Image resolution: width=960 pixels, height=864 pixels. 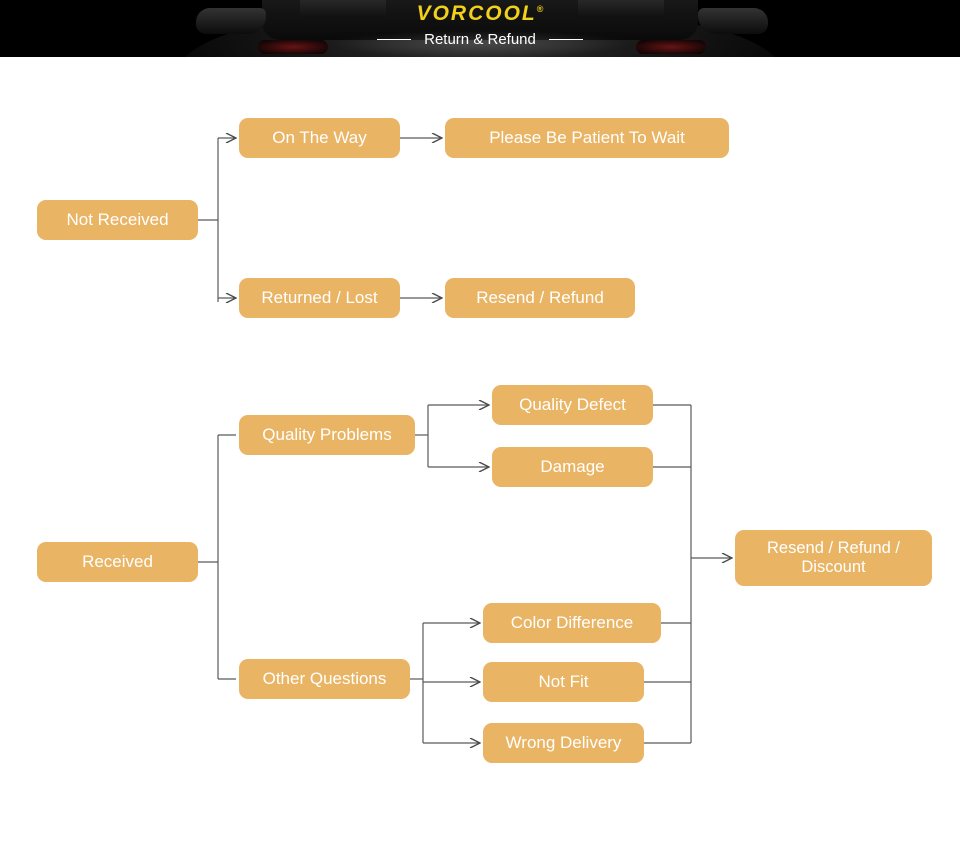 I want to click on subtitle-rule-left, so click(x=394, y=39).